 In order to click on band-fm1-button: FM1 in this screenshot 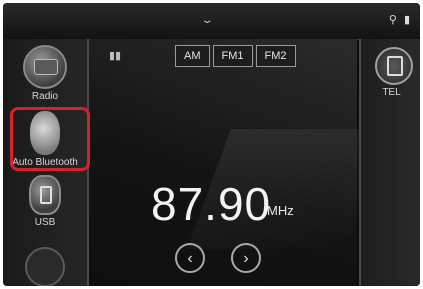, I will do `click(232, 56)`.